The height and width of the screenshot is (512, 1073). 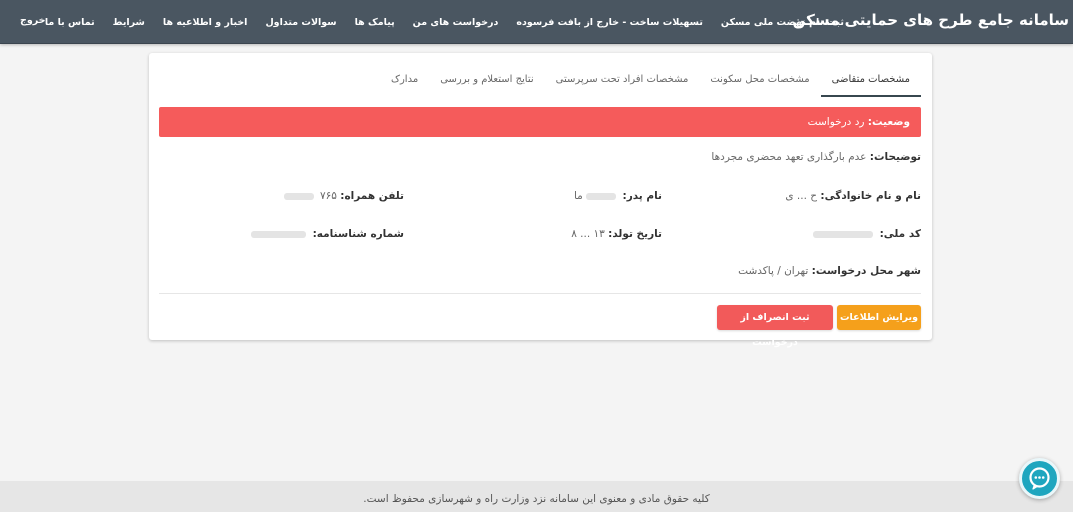 What do you see at coordinates (609, 22) in the screenshot?
I see `nav-construction-loans: تسهیلات ساخت - خارج از بافت فرسوده` at bounding box center [609, 22].